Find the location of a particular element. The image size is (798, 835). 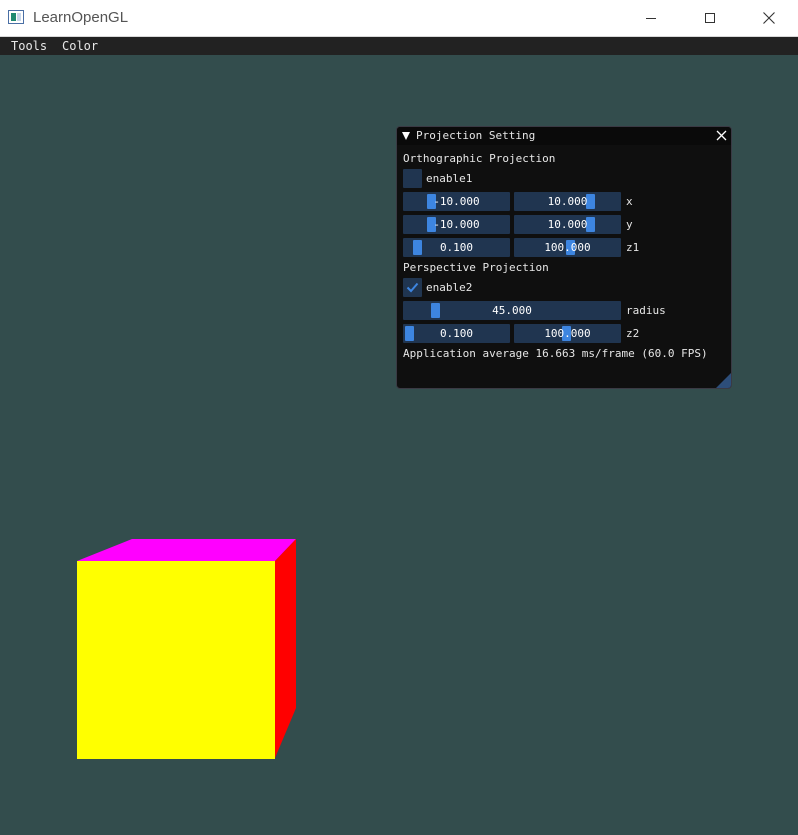

cube-front-face is located at coordinates (176, 660).